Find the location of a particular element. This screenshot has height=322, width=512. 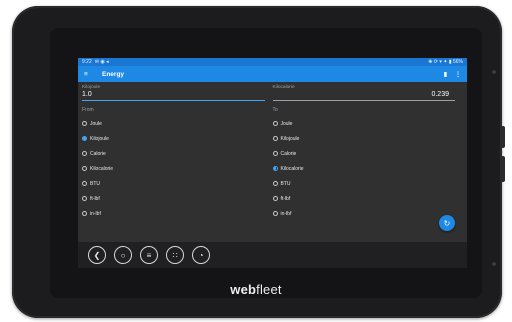

to-option-kilojoule: Kilojoule is located at coordinates (368, 138).